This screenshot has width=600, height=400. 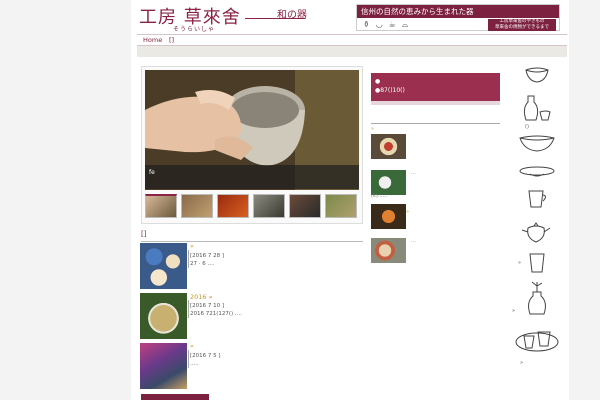 I want to click on icon-label-3: », so click(x=514, y=311).